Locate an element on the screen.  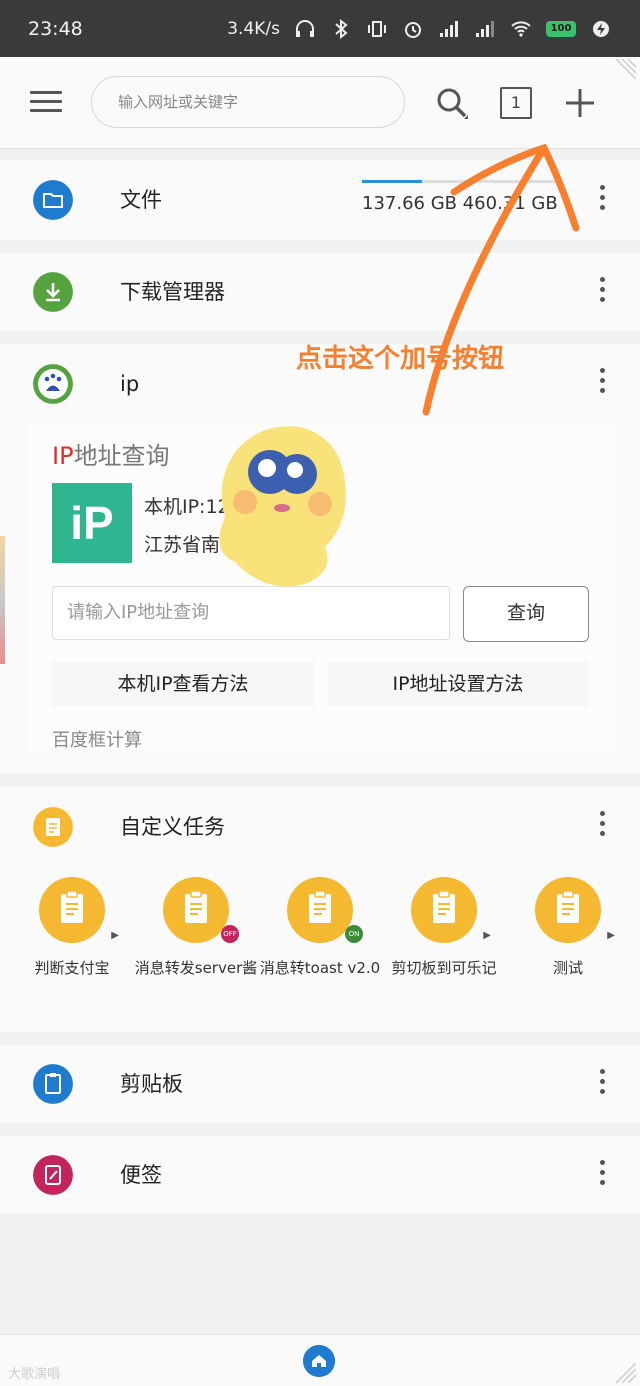
task-item: ON 消息转toast v2.0 is located at coordinates (320, 928).